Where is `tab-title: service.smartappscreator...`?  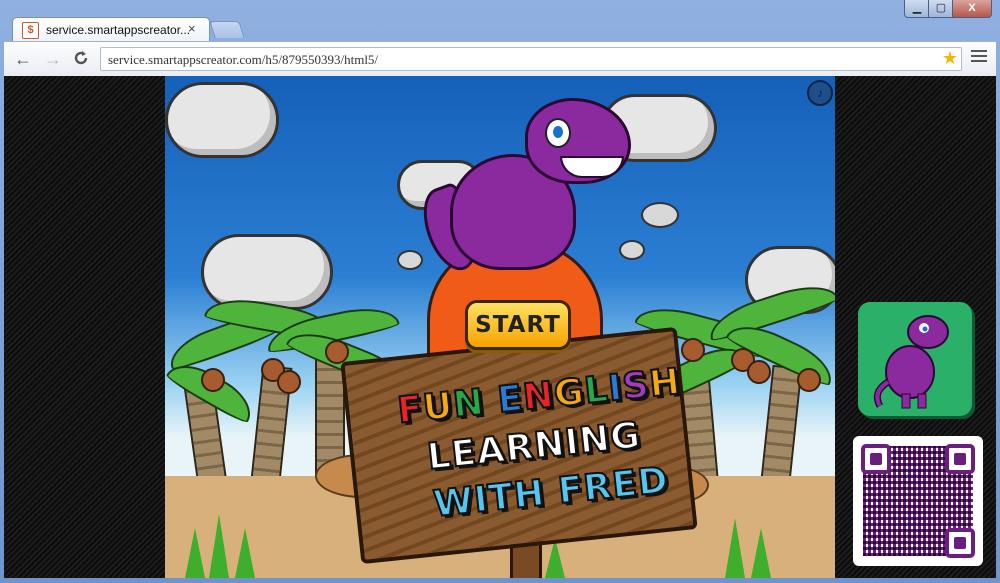
tab-title: service.smartappscreator... is located at coordinates (118, 30).